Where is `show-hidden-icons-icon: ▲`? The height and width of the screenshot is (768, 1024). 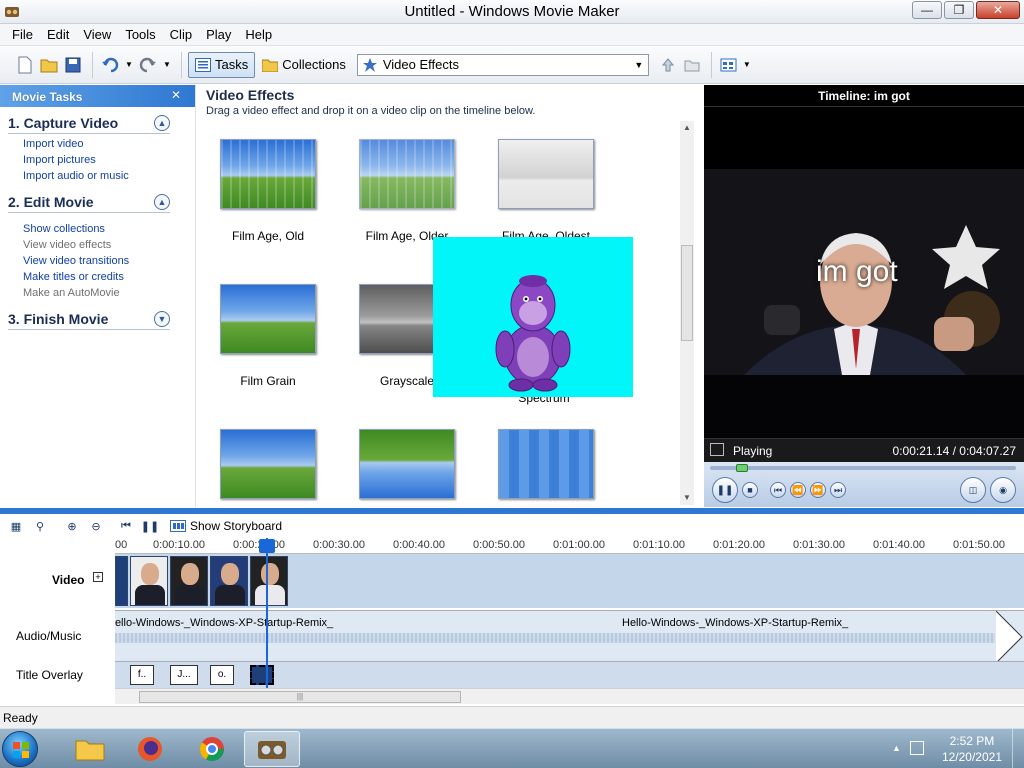 show-hidden-icons-icon: ▲ is located at coordinates (896, 748).